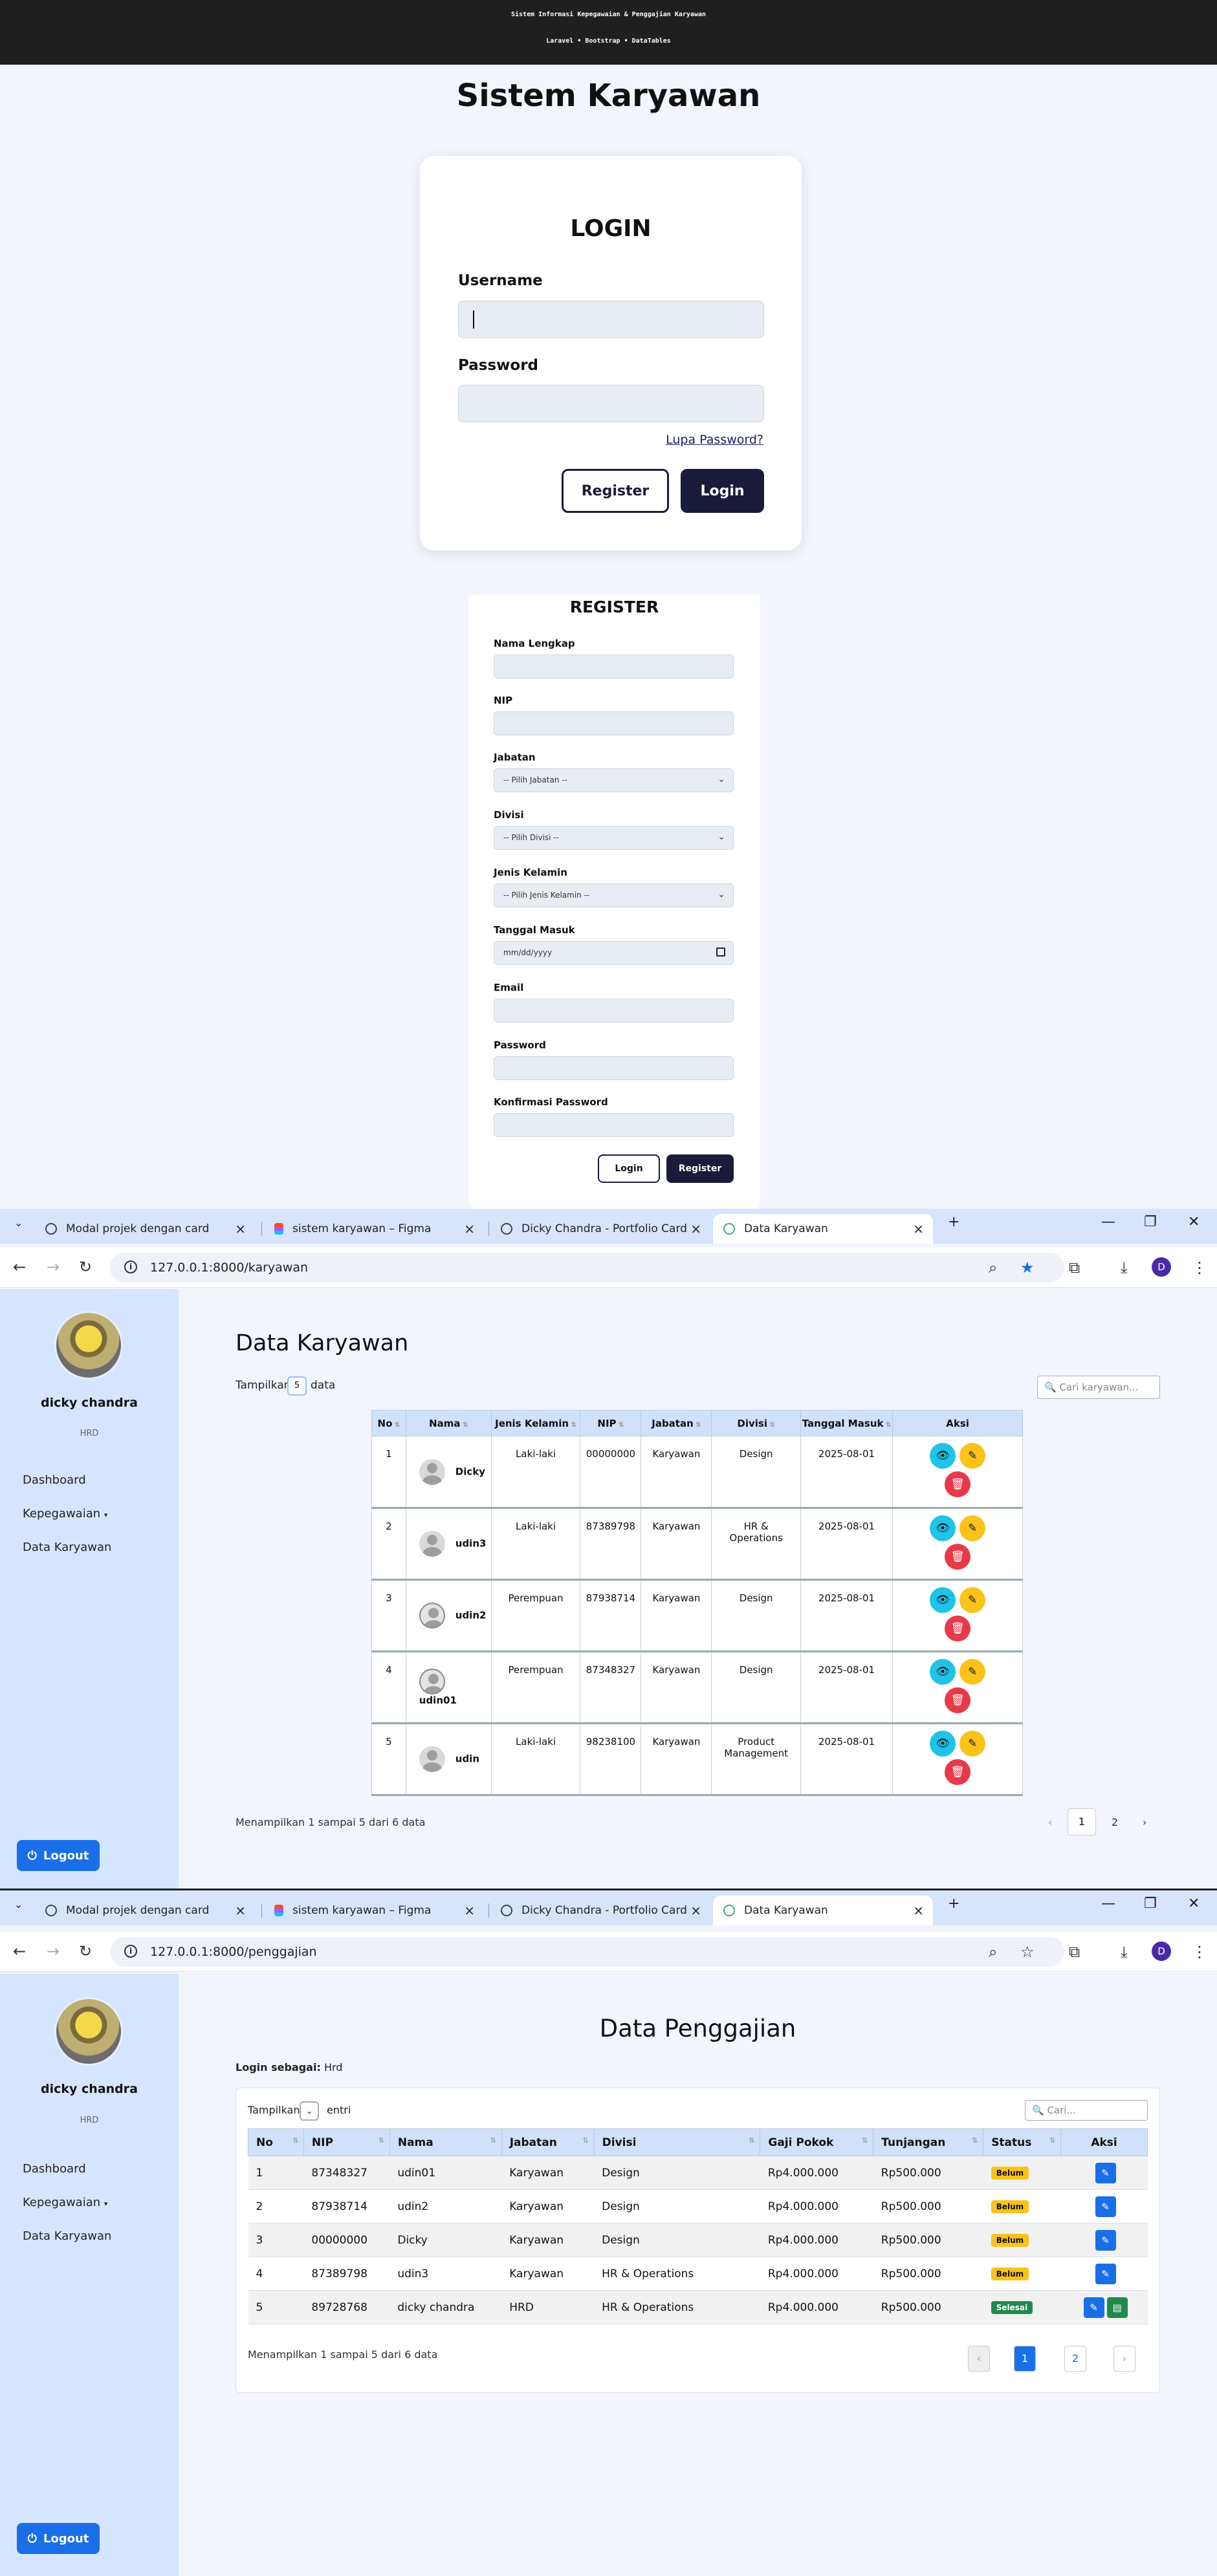  Describe the element at coordinates (720, 952) in the screenshot. I see `calendar-icon` at that location.